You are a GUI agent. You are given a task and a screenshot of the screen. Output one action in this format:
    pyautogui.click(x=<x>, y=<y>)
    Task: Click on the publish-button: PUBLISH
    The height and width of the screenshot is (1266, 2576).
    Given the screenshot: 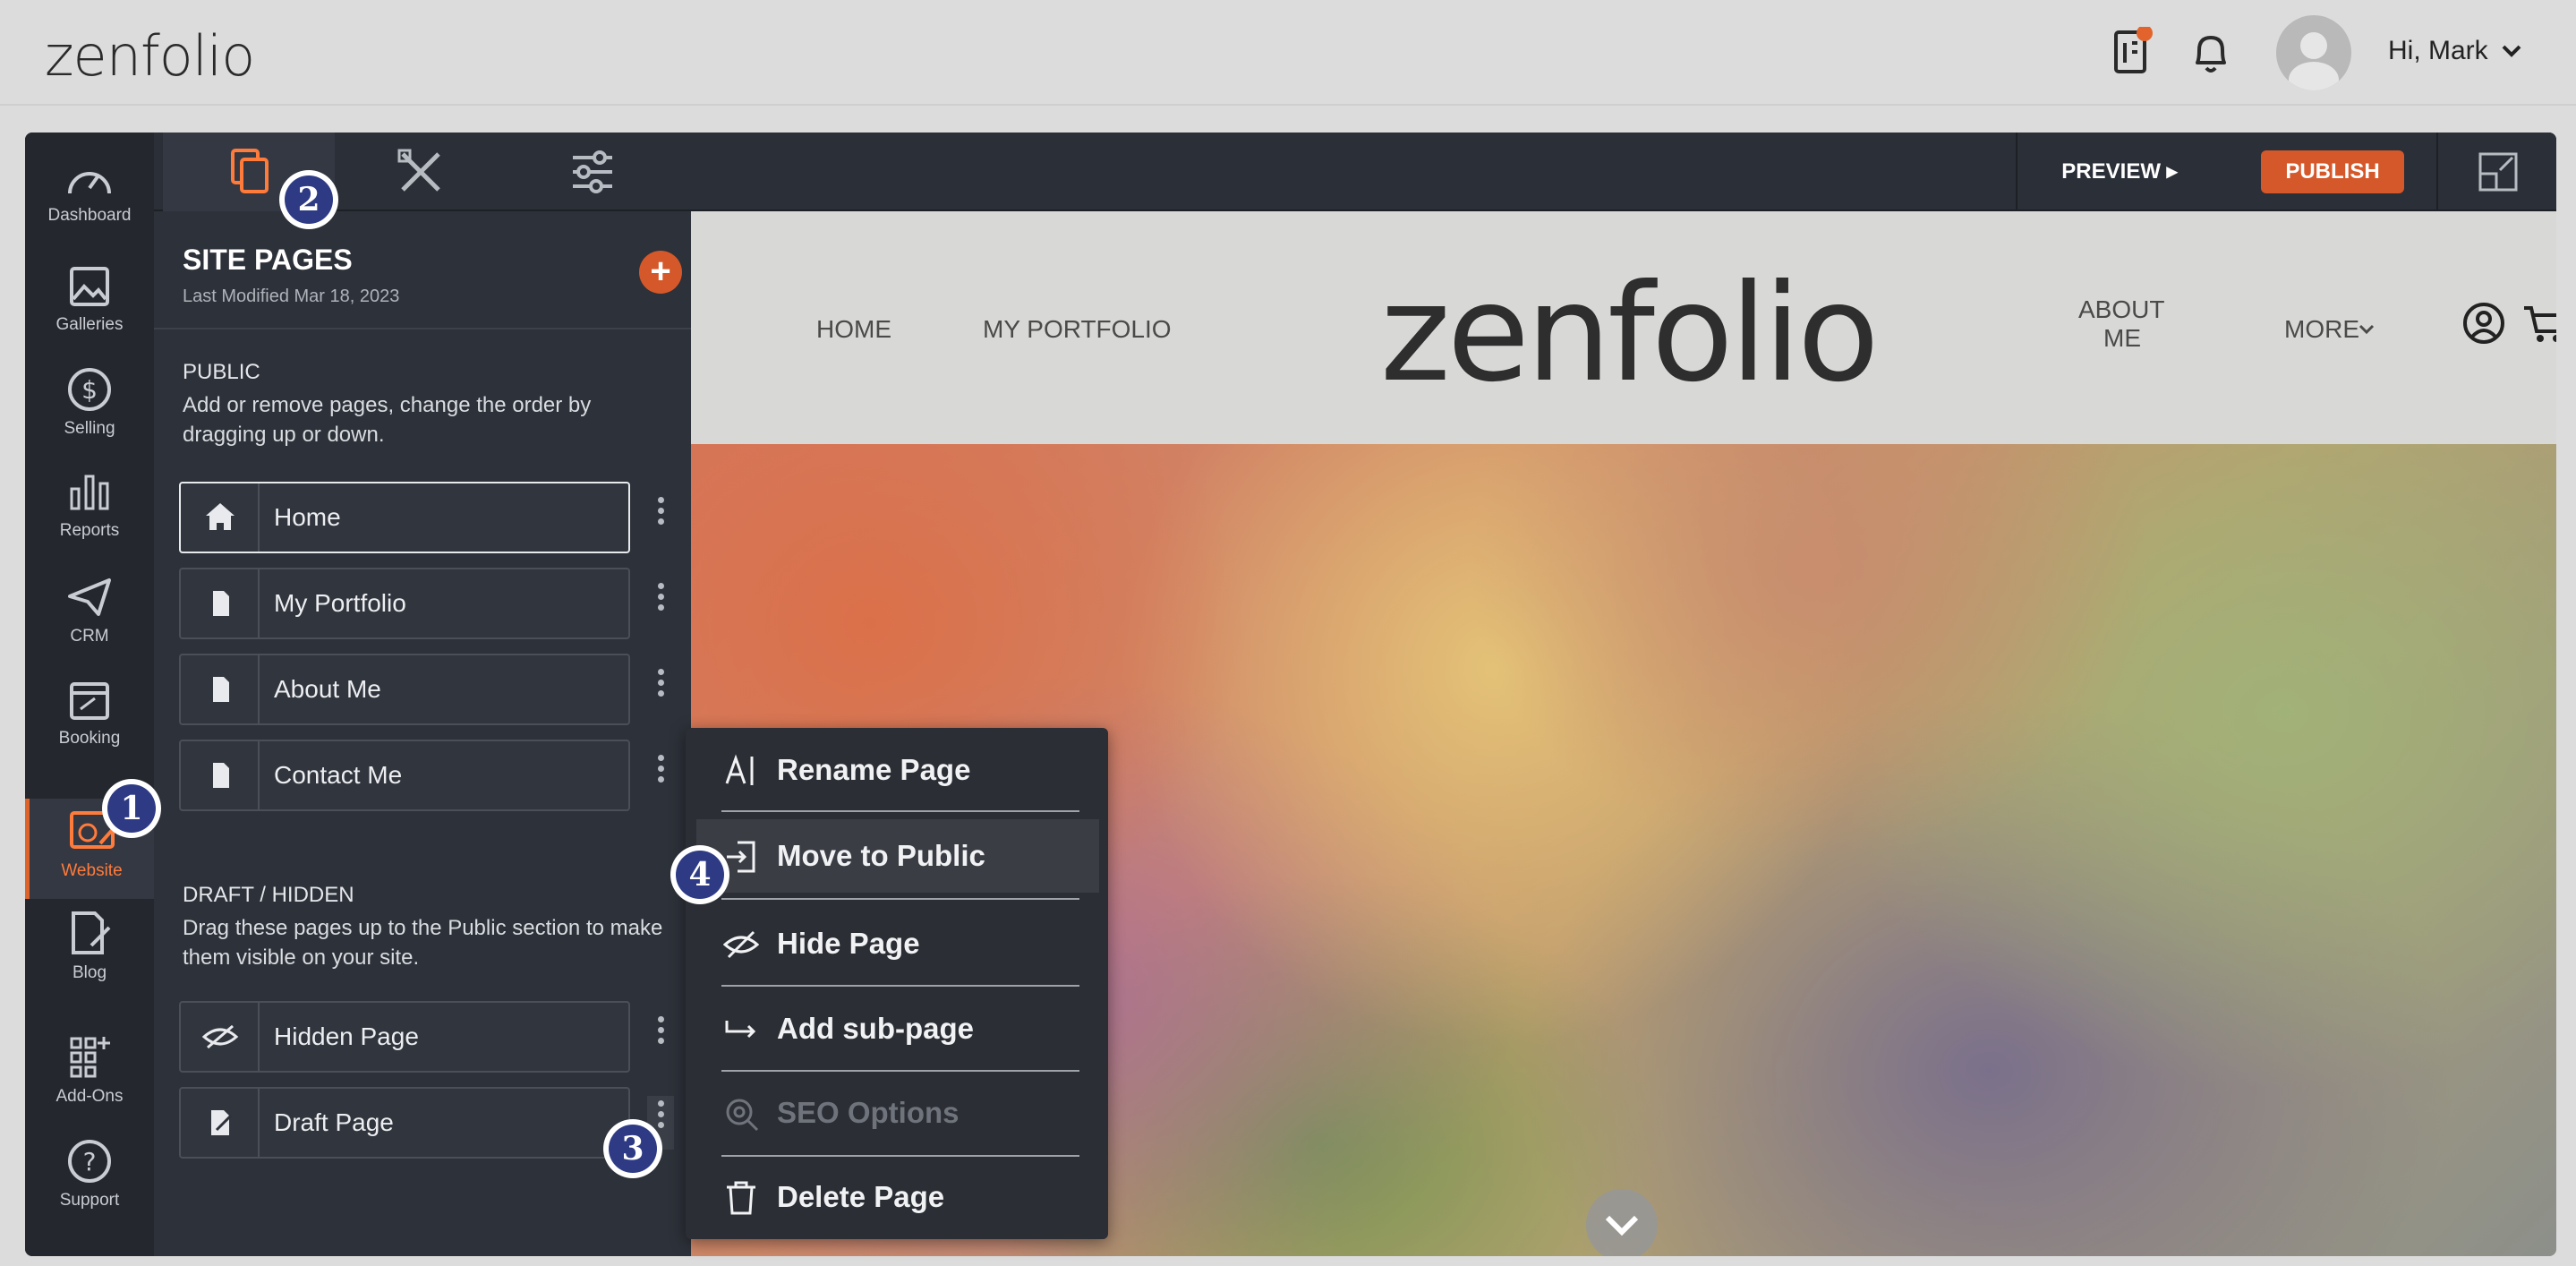 What is the action you would take?
    pyautogui.click(x=2332, y=171)
    